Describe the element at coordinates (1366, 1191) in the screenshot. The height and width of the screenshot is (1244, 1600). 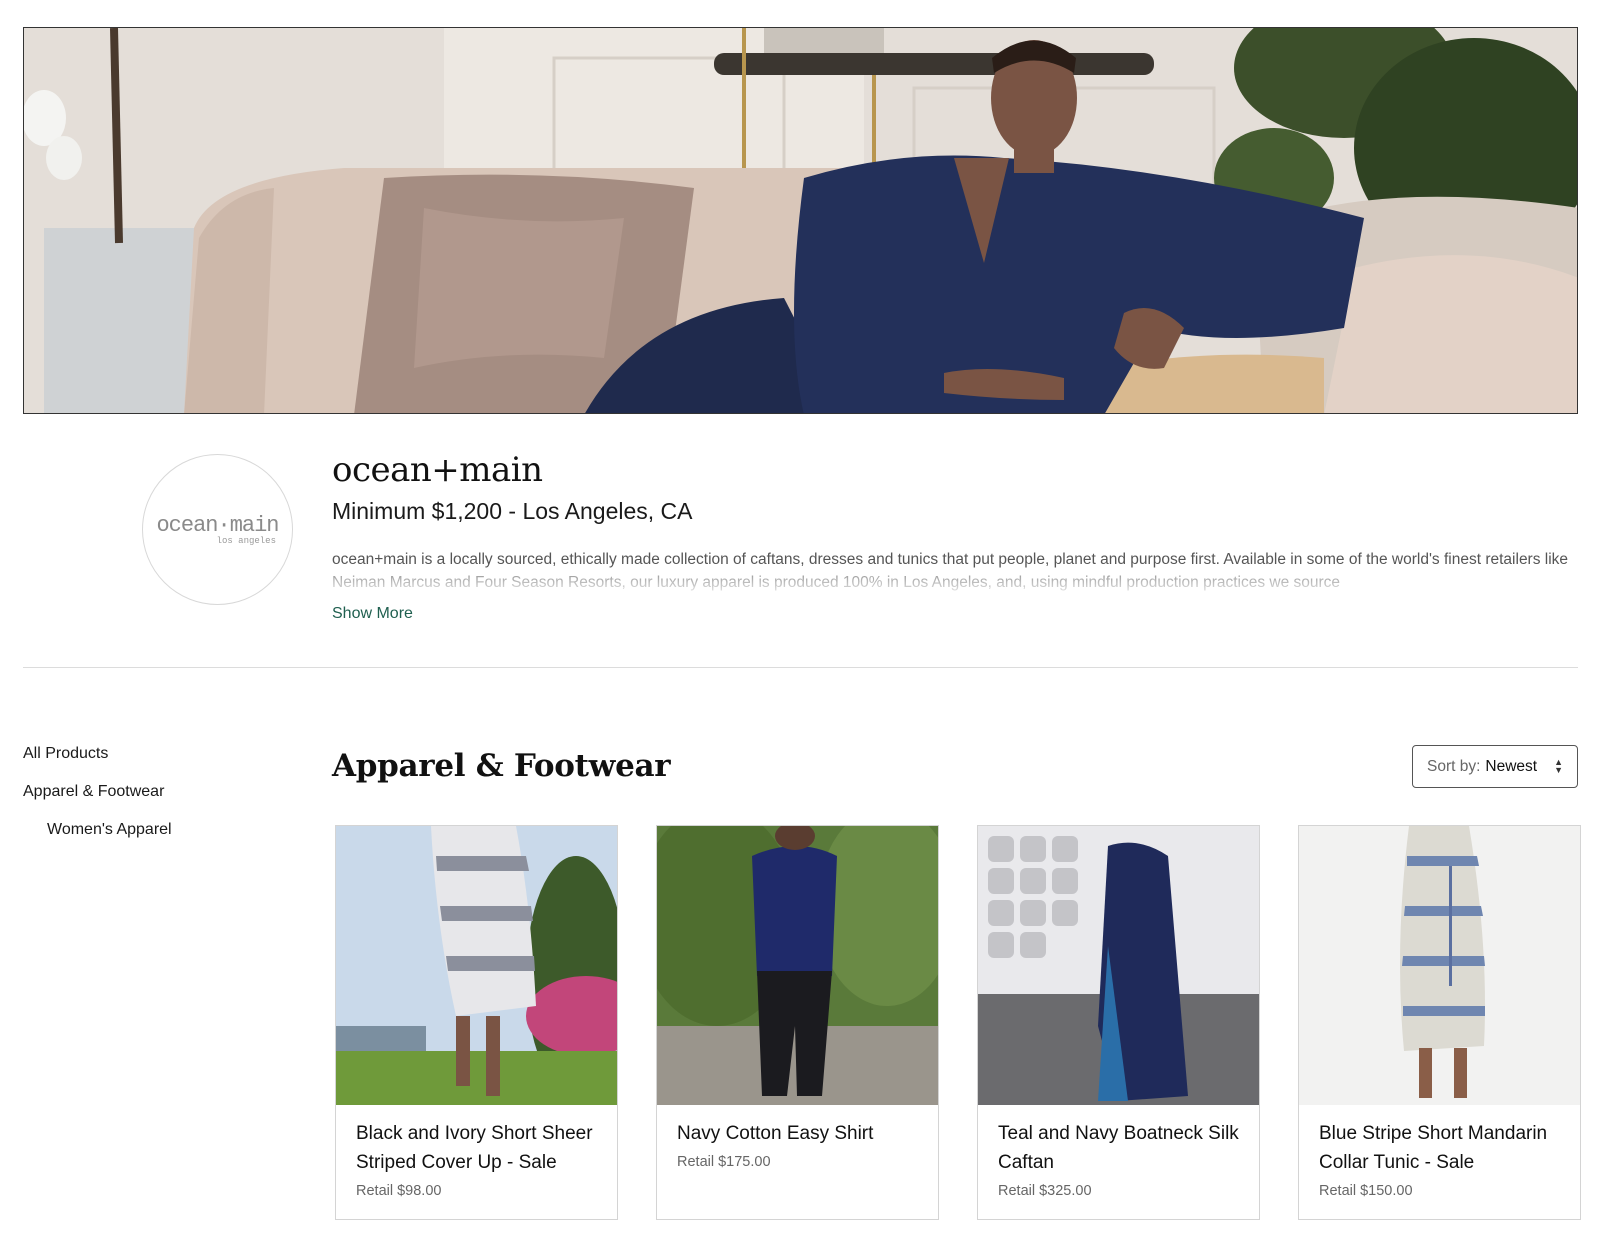
I see `product-price: Retail $150.00` at that location.